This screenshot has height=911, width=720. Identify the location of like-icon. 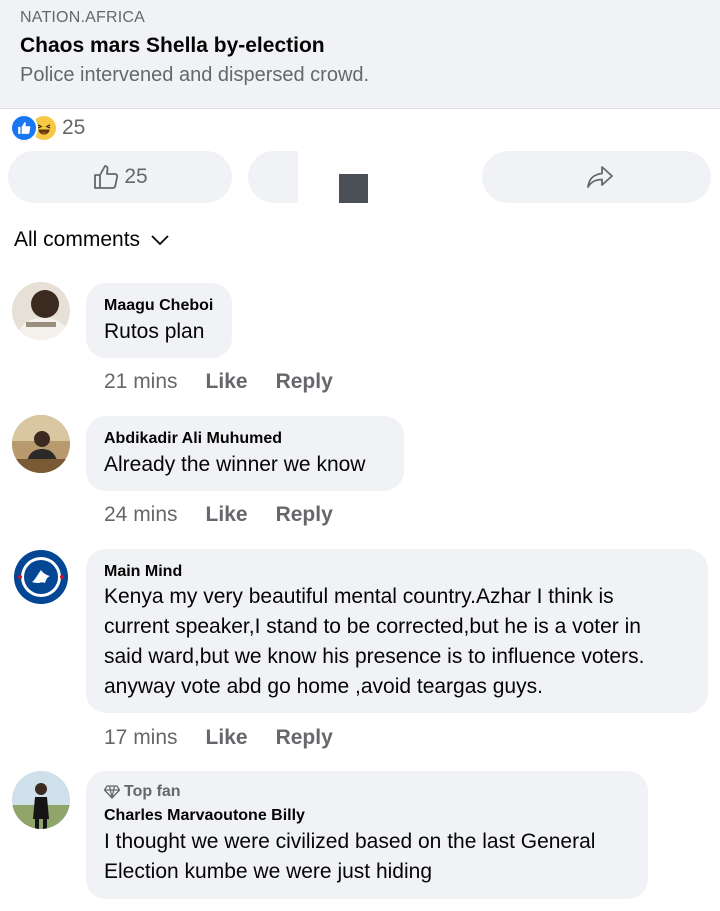
(24, 128).